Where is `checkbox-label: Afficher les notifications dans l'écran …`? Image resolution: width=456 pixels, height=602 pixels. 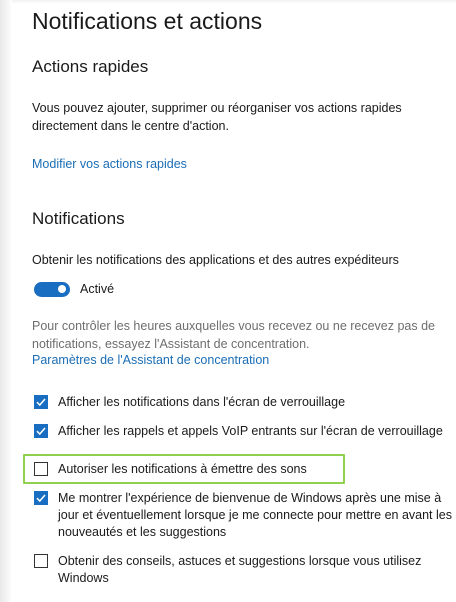
checkbox-label: Afficher les notifications dans l'écran … is located at coordinates (202, 402).